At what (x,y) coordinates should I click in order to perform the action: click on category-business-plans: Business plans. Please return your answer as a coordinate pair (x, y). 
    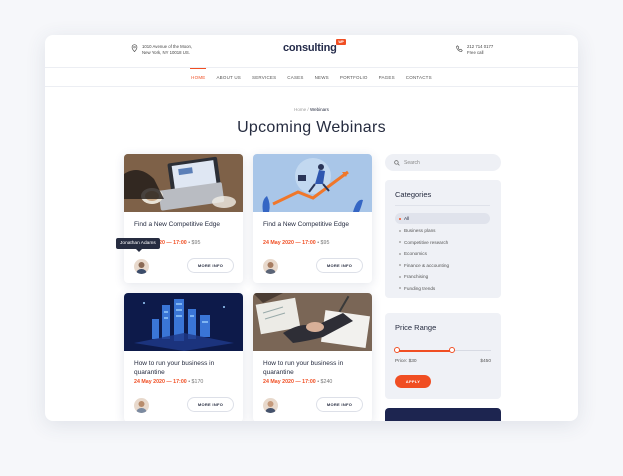
    Looking at the image, I should click on (442, 230).